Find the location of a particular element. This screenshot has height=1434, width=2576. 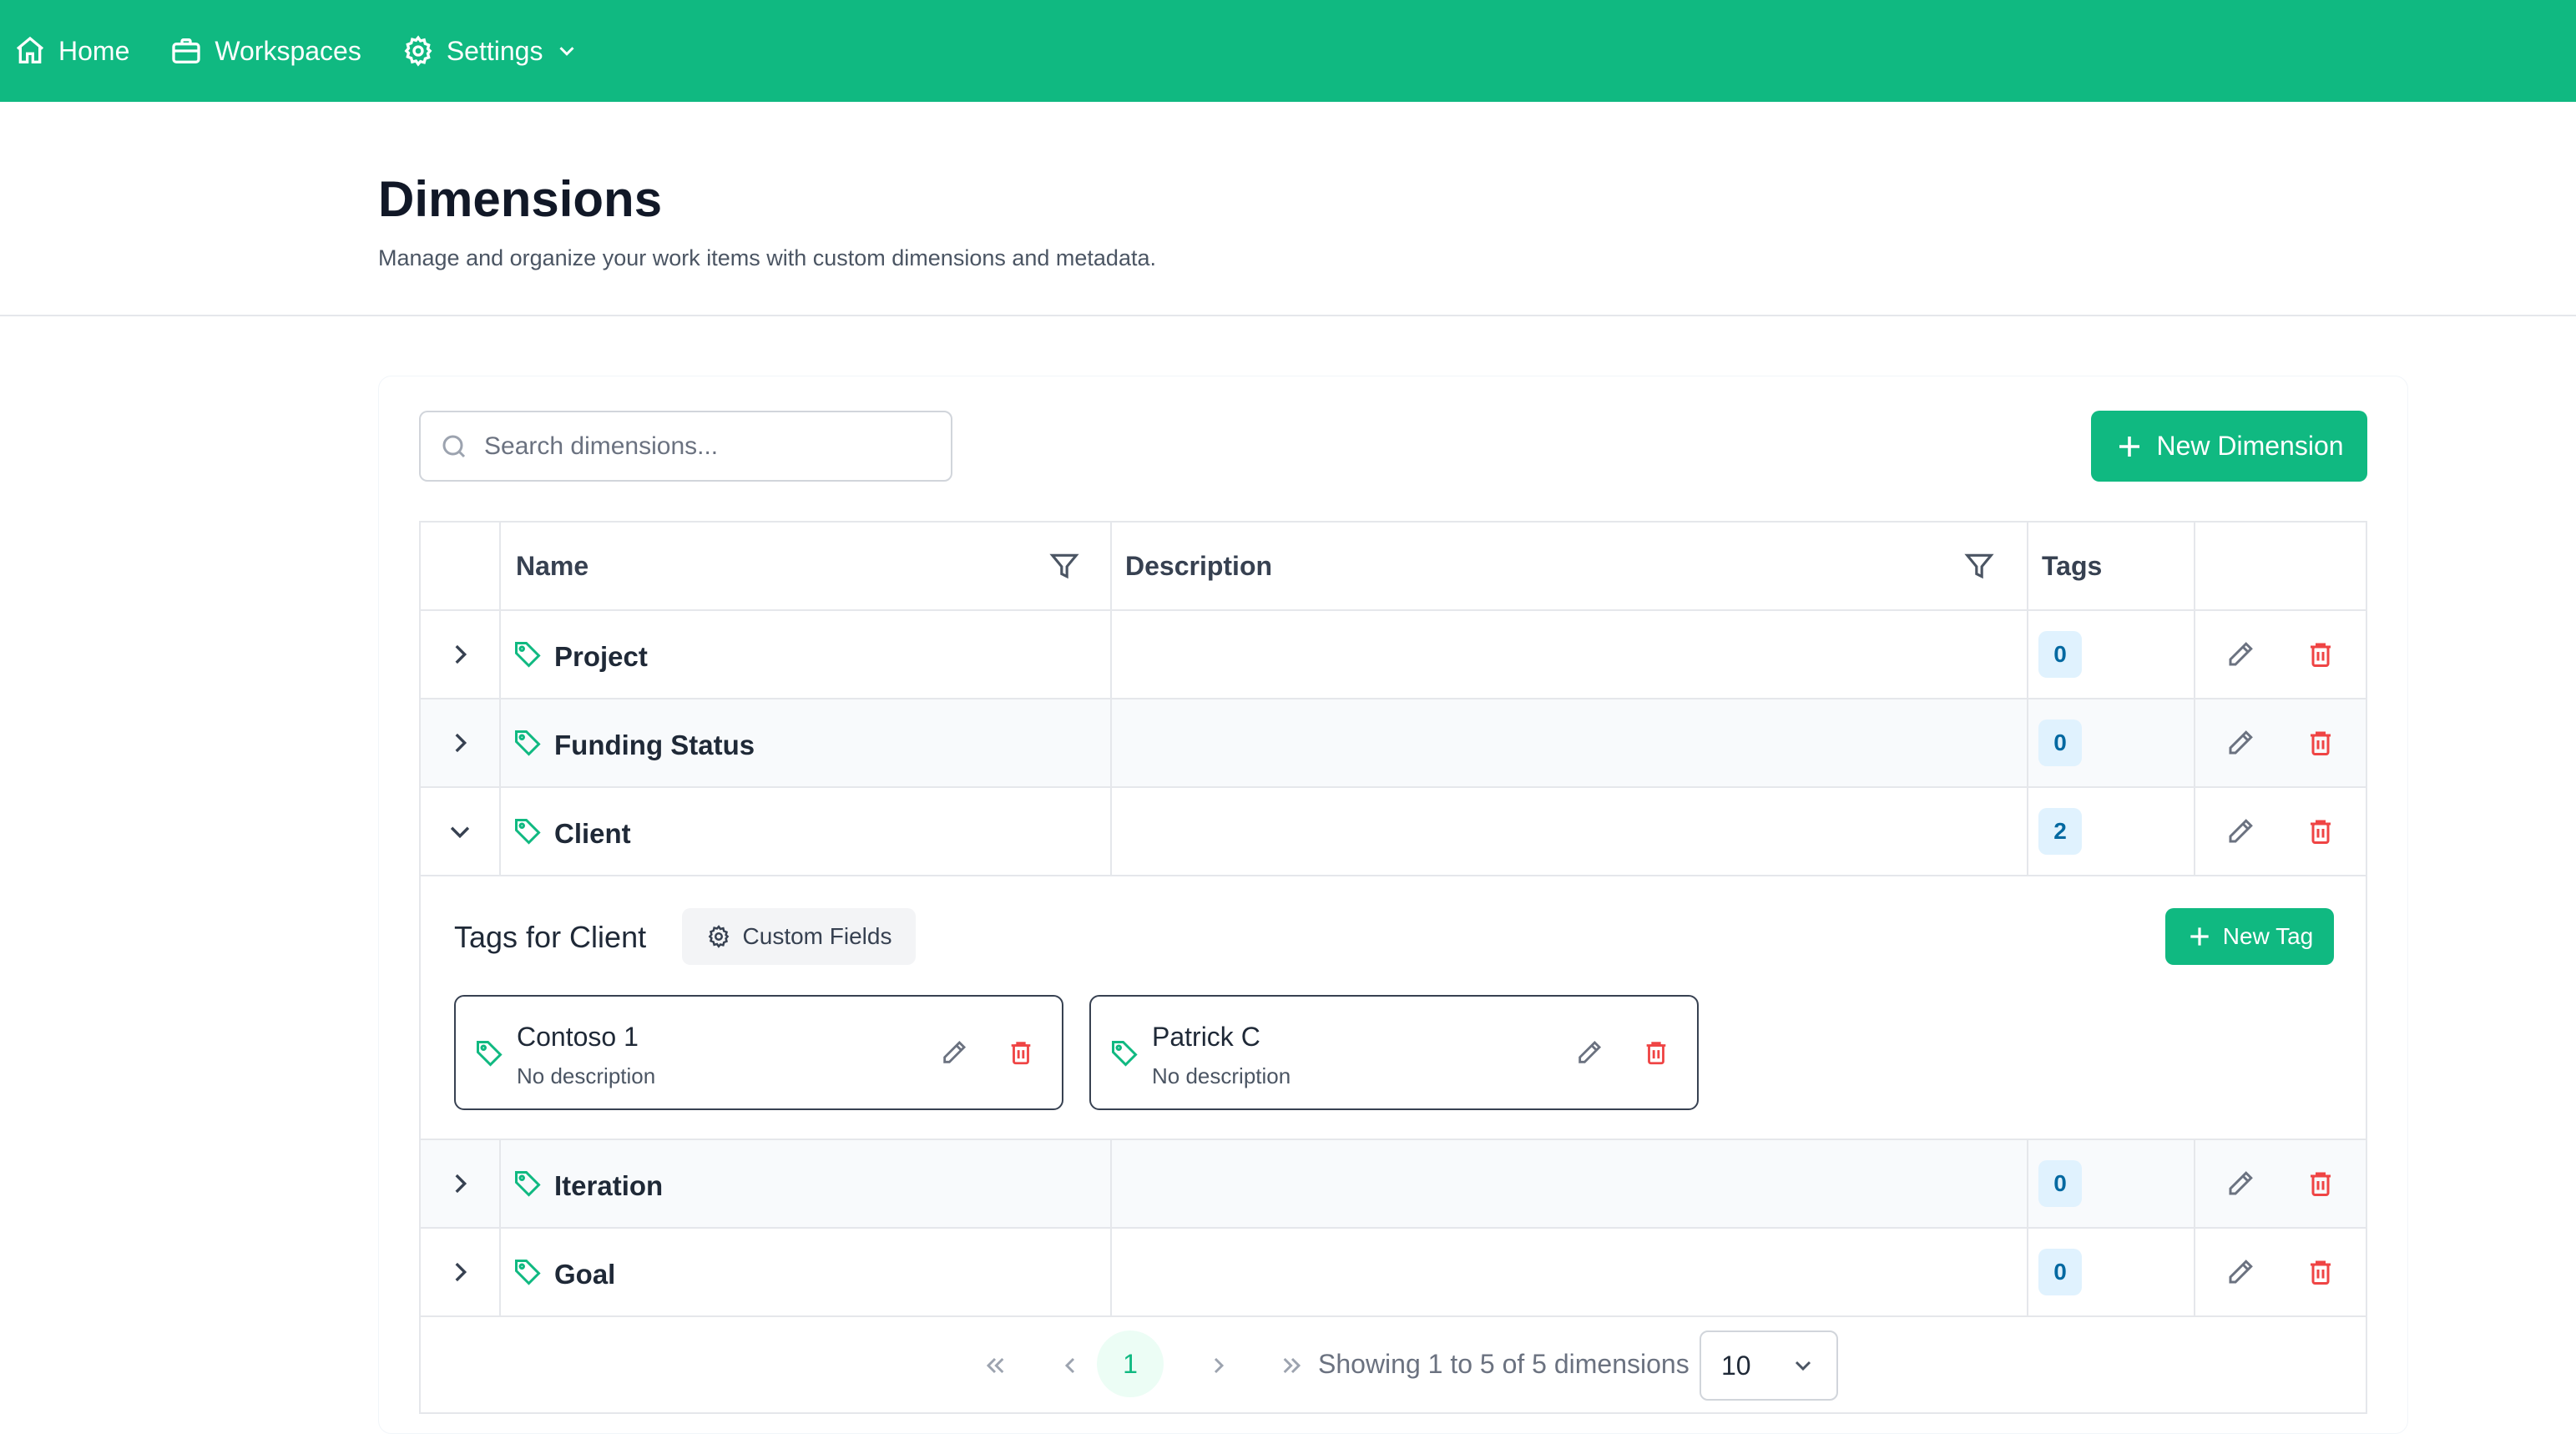

top-nav: Home Workspaces Settings is located at coordinates (1288, 51).